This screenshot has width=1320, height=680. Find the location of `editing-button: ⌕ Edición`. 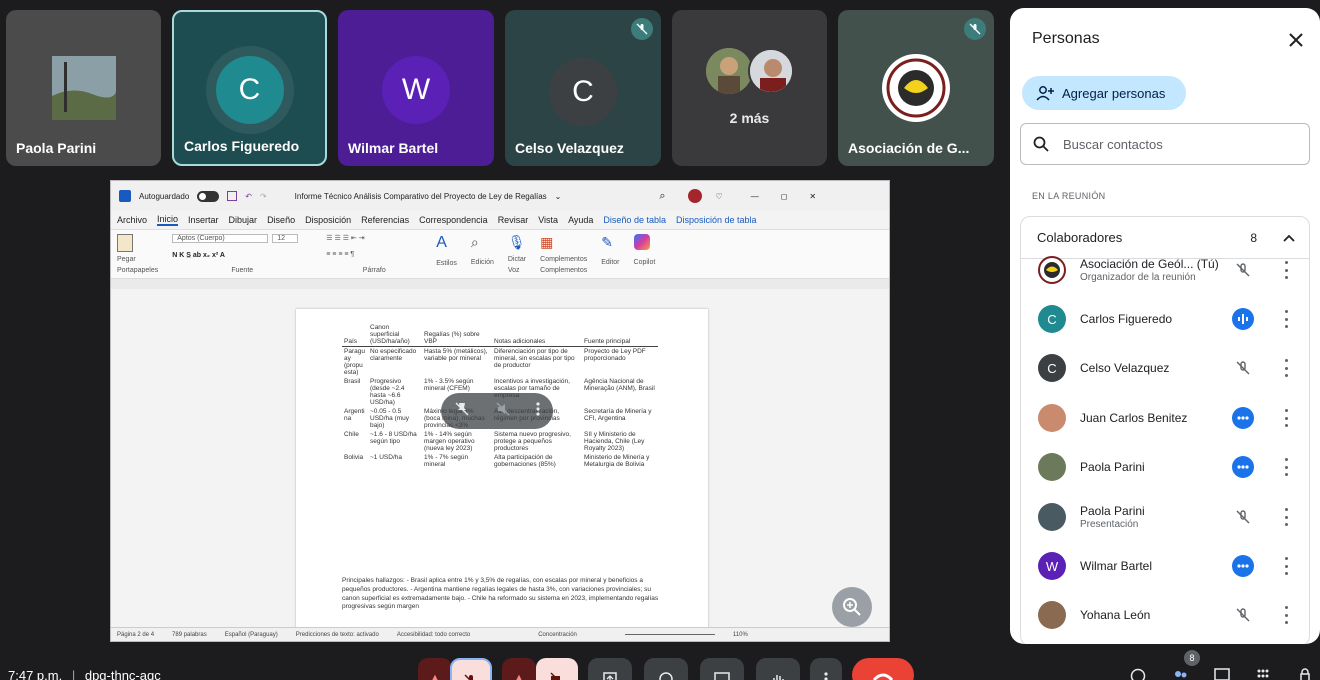

editing-button: ⌕ Edición is located at coordinates (482, 254).